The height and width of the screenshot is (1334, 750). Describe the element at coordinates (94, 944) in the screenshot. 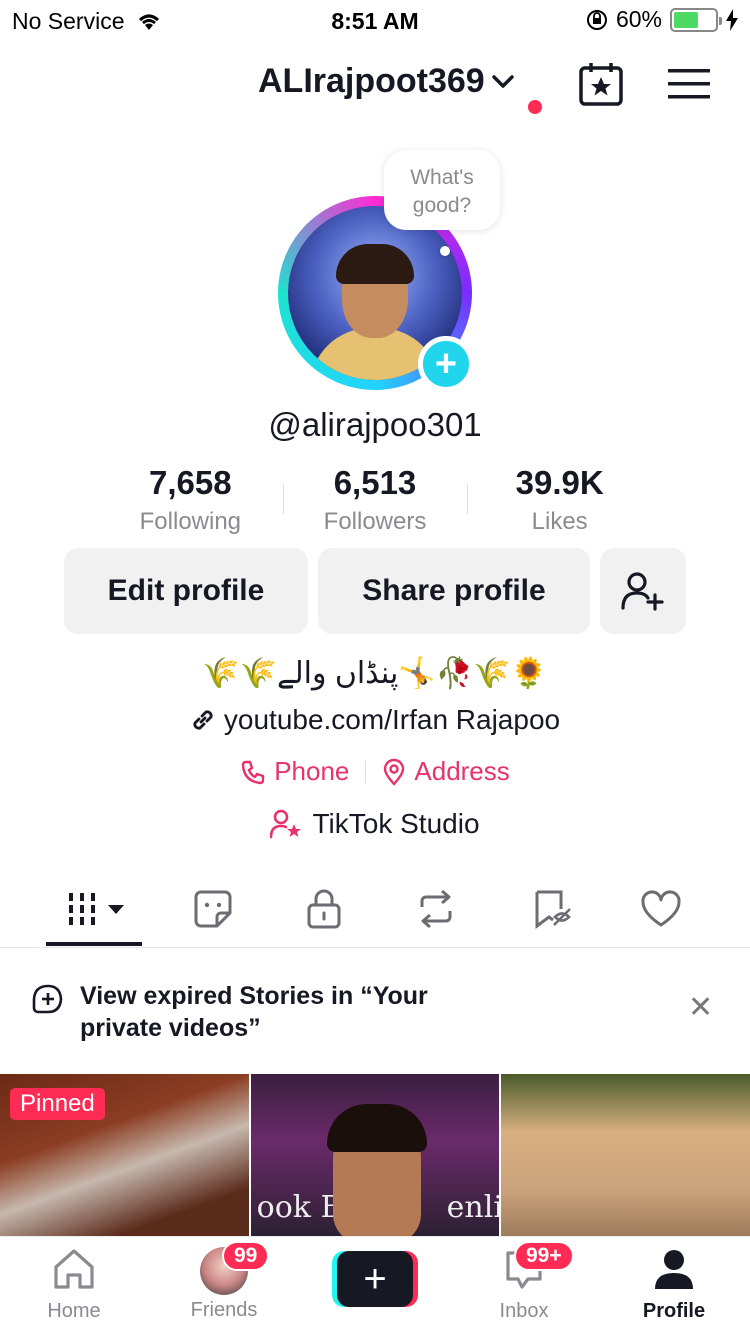

I see `active-tab-indicator` at that location.